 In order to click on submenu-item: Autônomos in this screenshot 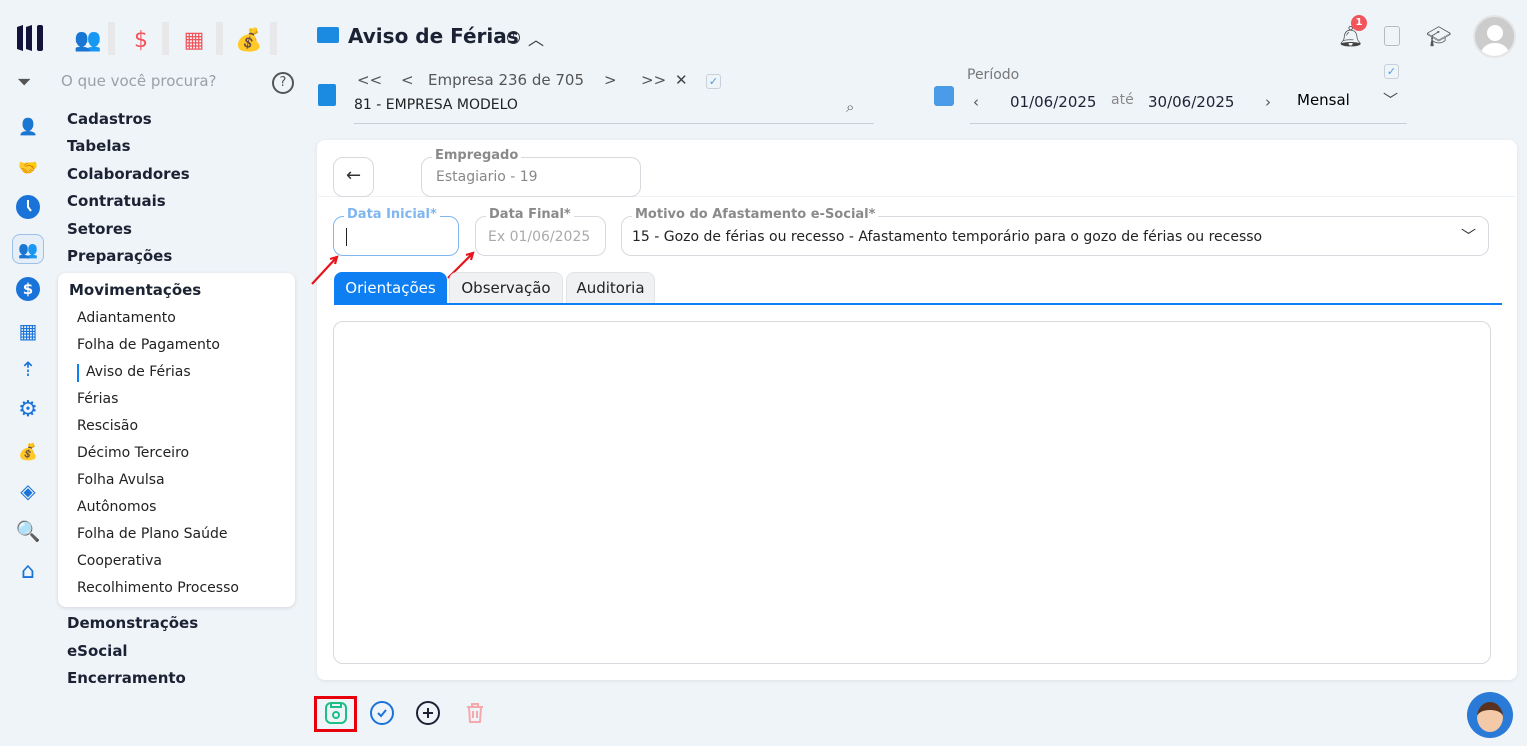, I will do `click(116, 507)`.